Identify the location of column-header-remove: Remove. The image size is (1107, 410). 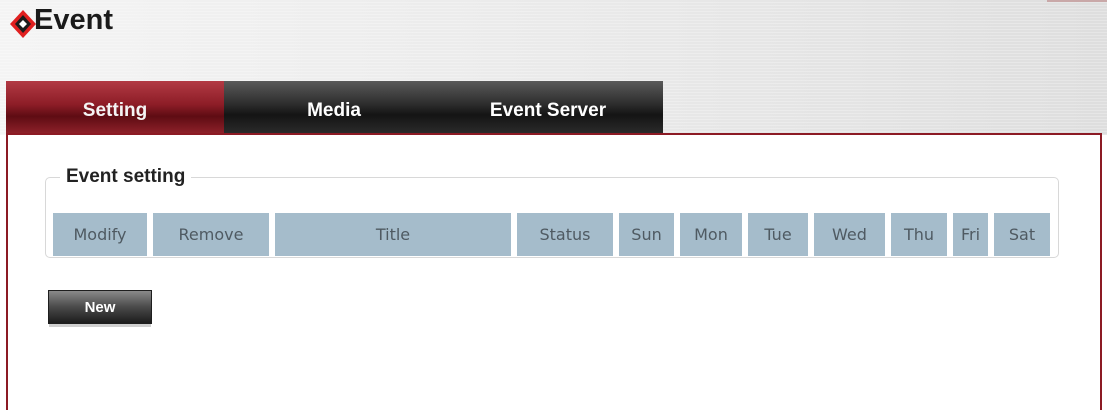
(211, 234).